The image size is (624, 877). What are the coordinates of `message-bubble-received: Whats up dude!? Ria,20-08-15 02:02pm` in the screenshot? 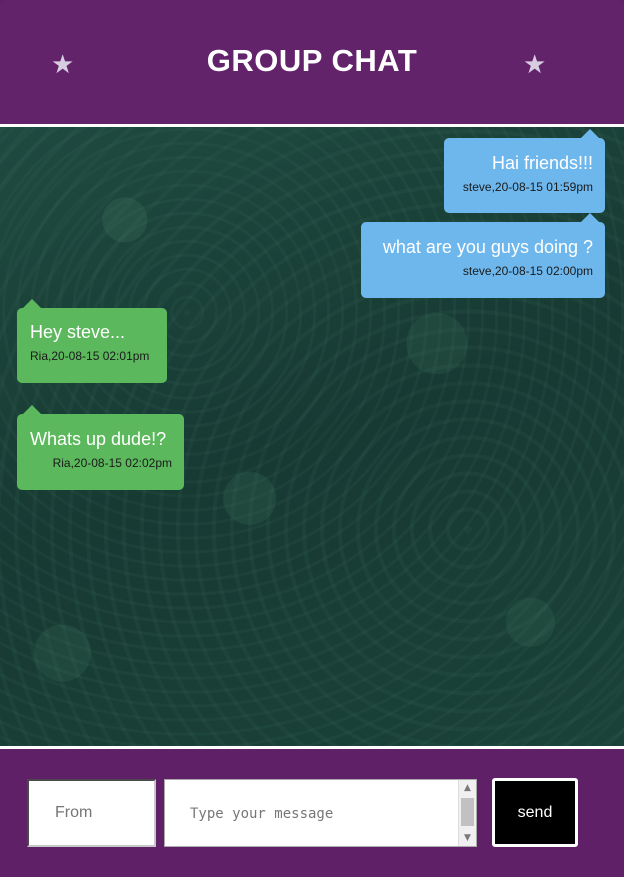 It's located at (100, 447).